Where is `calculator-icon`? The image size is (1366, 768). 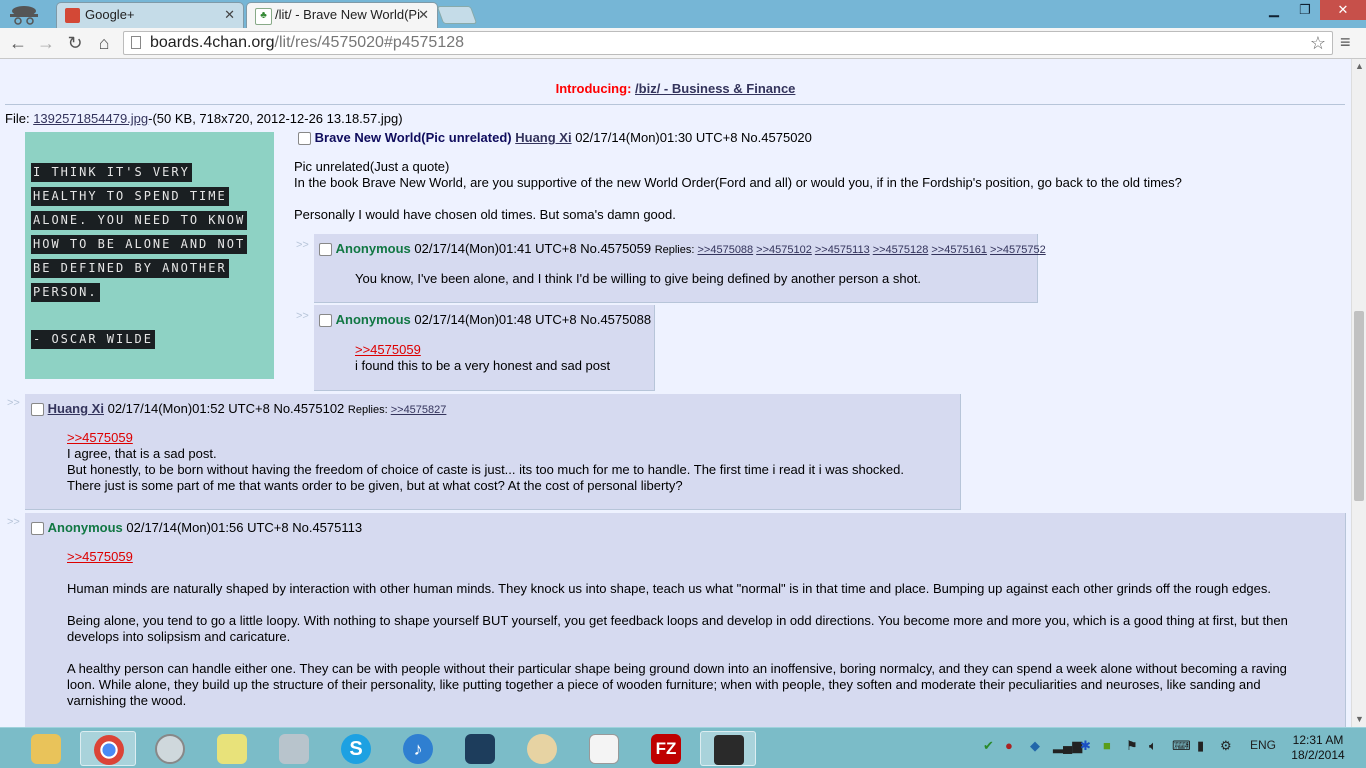
calculator-icon is located at coordinates (294, 748).